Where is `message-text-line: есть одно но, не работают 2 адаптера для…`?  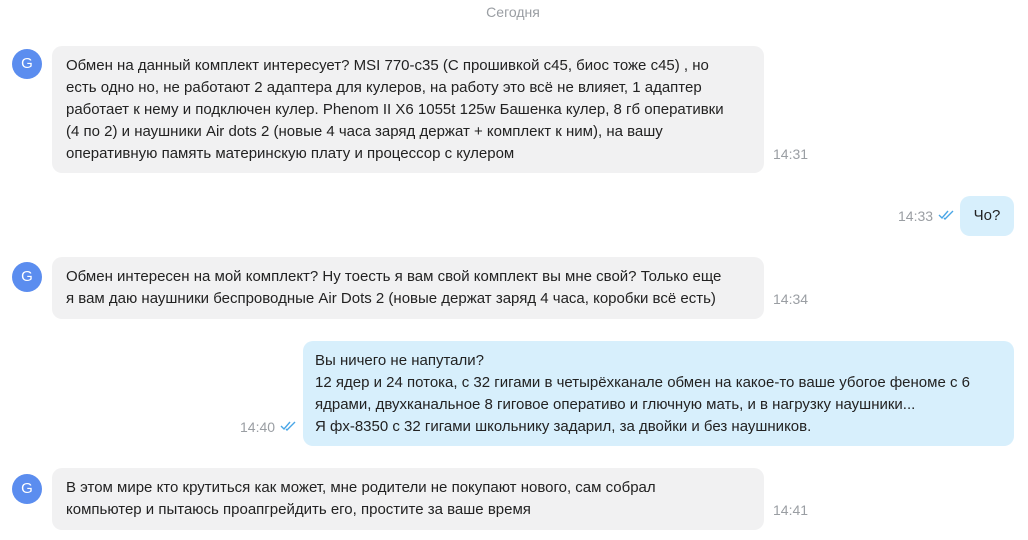 message-text-line: есть одно но, не работают 2 адаптера для… is located at coordinates (384, 87).